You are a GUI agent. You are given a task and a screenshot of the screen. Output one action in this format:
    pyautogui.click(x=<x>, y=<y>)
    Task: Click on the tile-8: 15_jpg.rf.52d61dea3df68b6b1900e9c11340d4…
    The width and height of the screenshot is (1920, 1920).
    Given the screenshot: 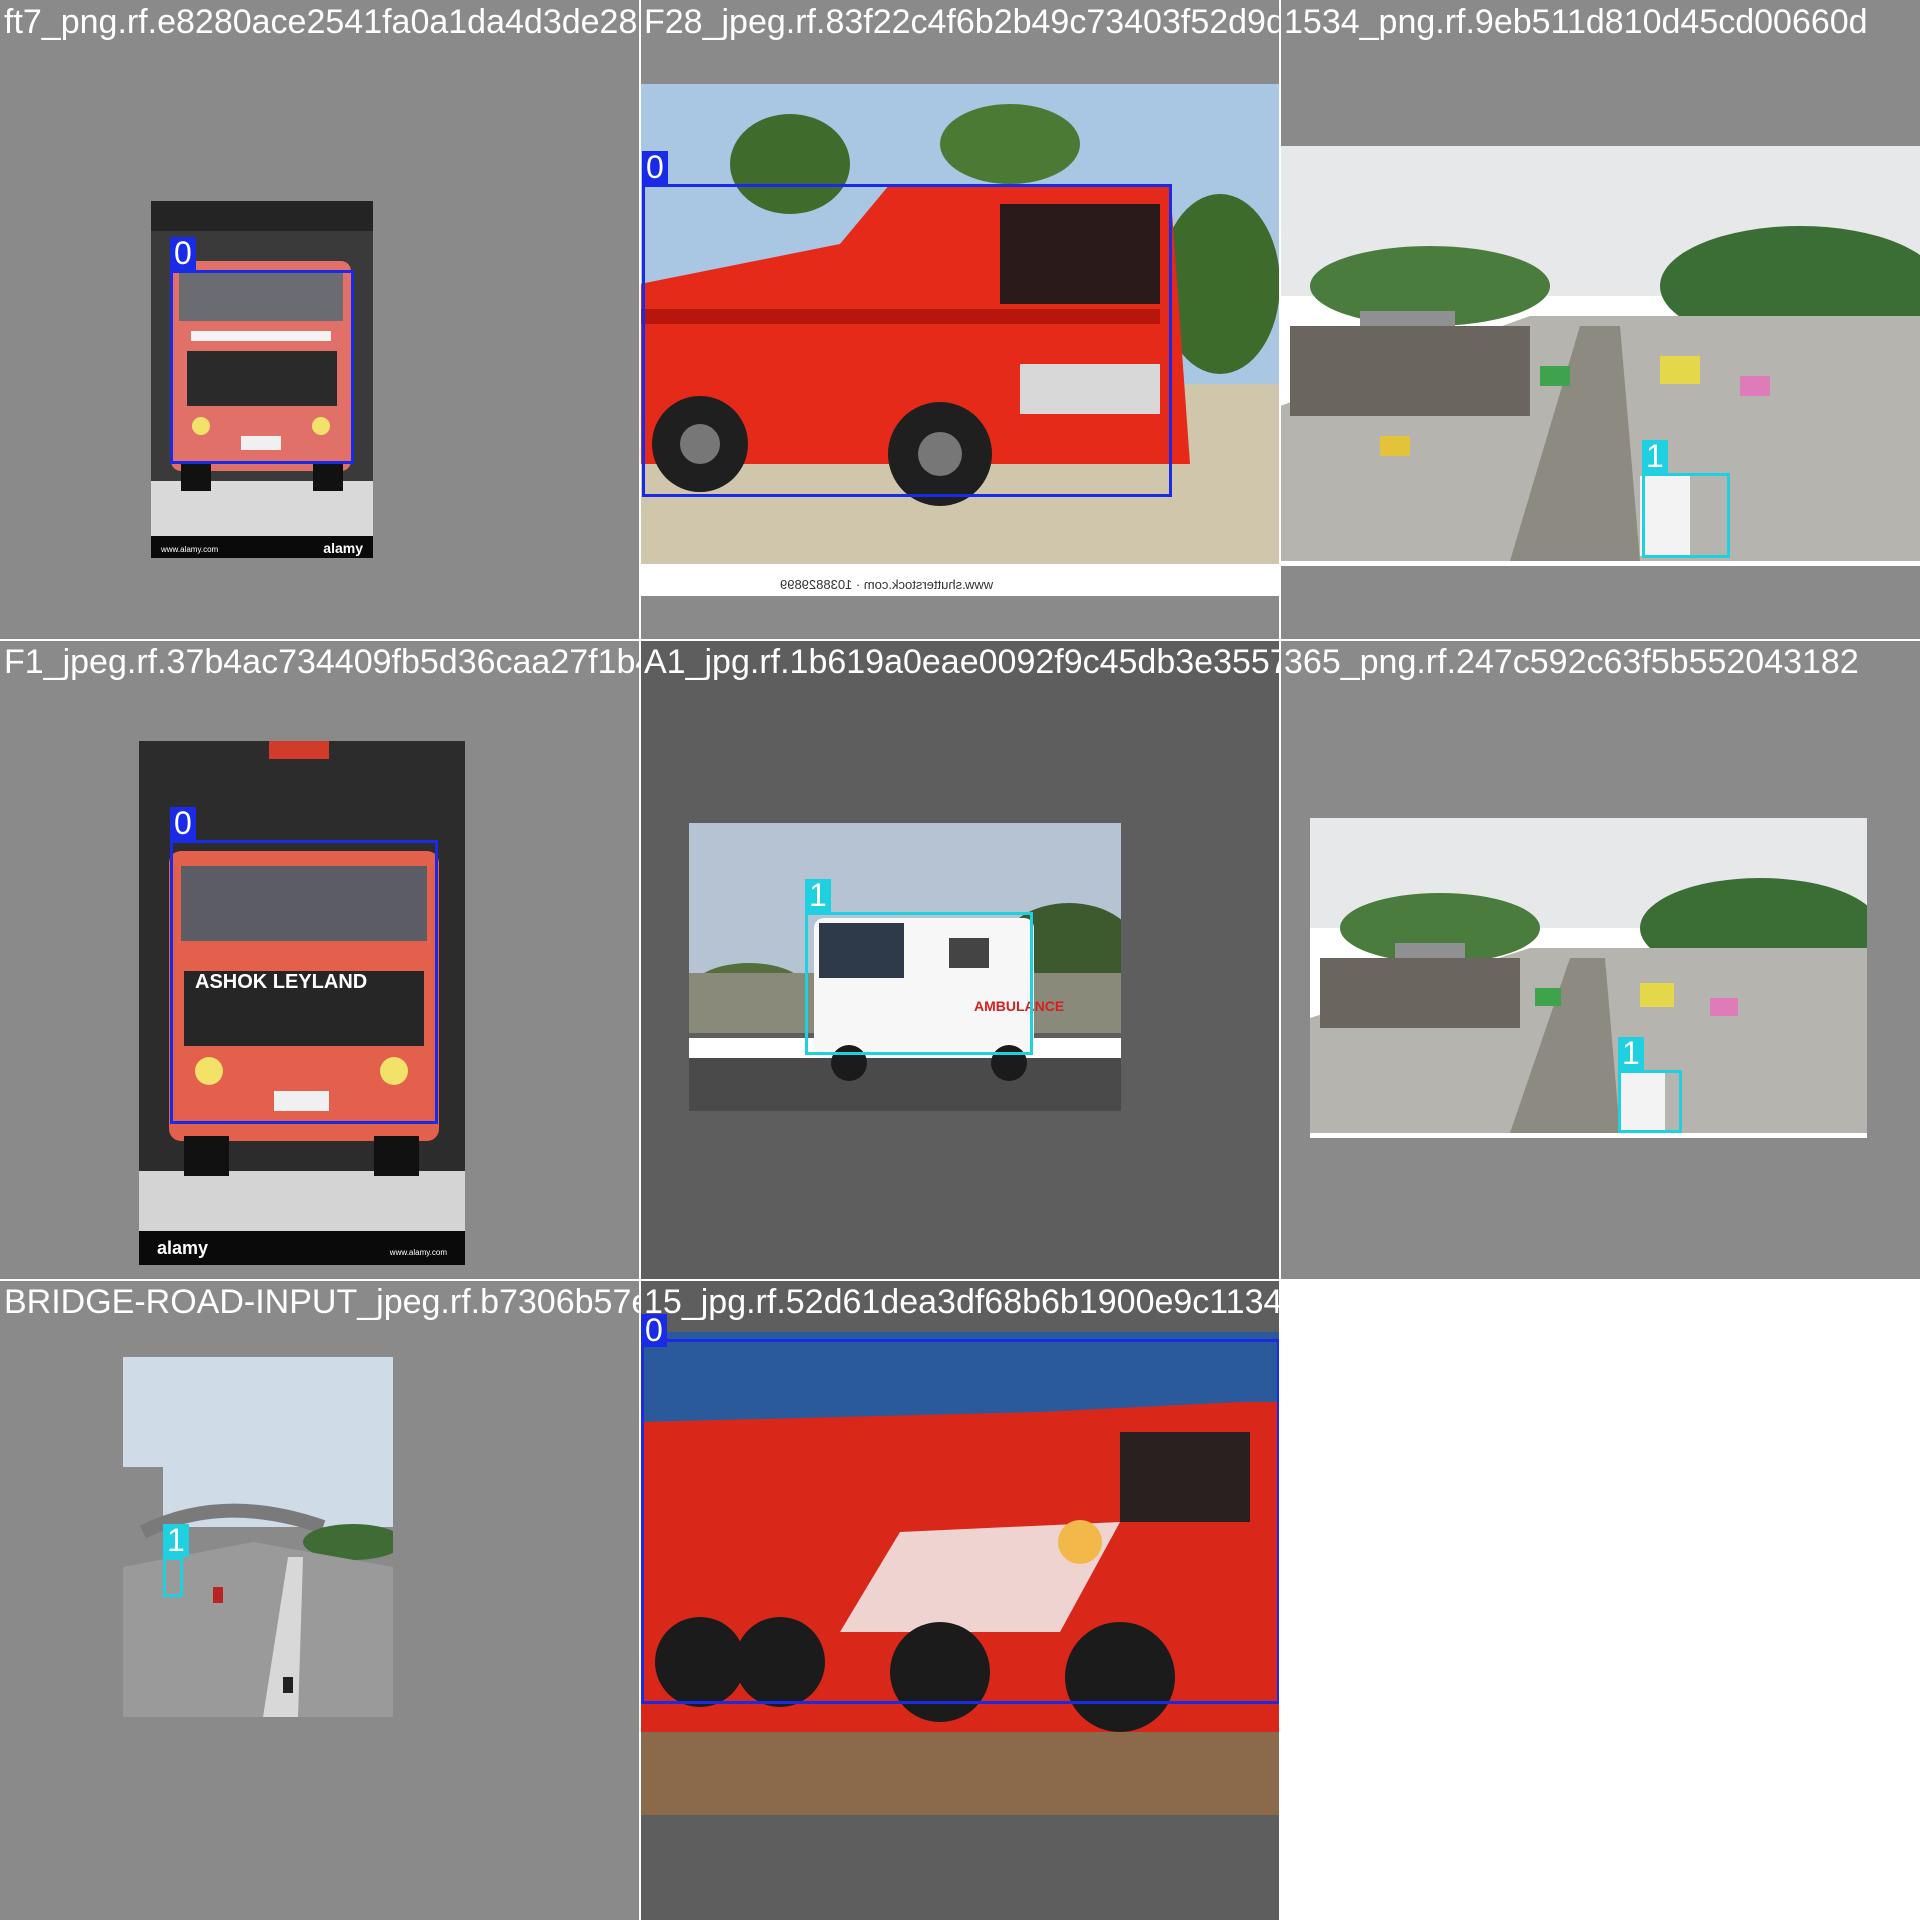 What is the action you would take?
    pyautogui.click(x=960, y=1600)
    